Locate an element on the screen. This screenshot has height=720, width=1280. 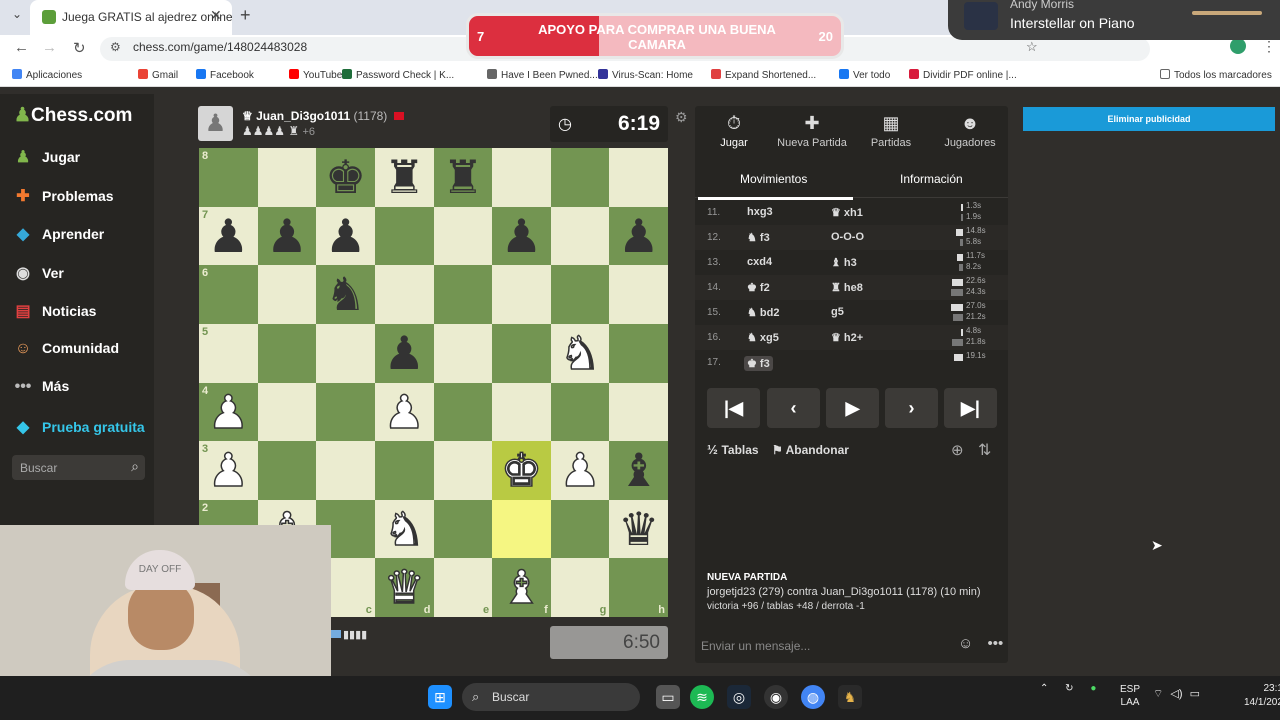
square-c7: ♟ is located at coordinates (345, 236).